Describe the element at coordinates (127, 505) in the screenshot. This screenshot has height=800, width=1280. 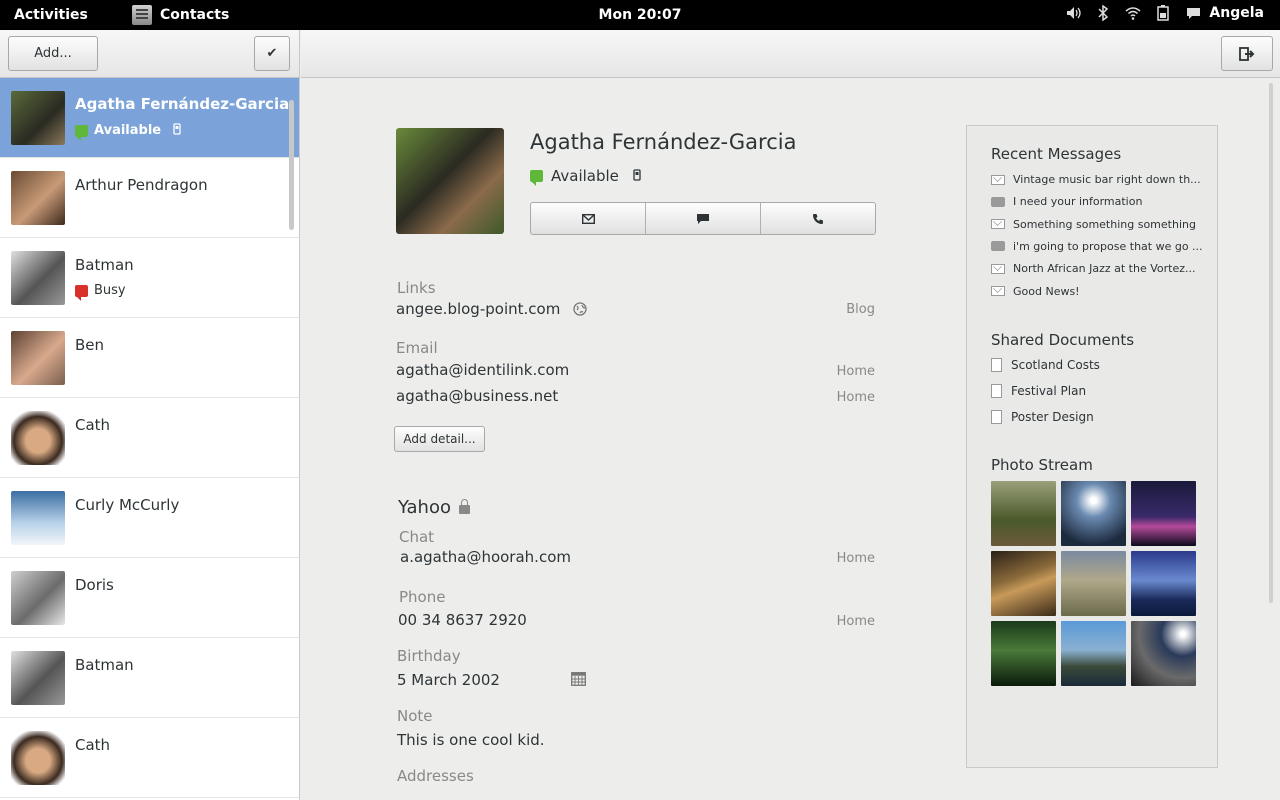
I see `contact-row-name: Curly McCurly` at that location.